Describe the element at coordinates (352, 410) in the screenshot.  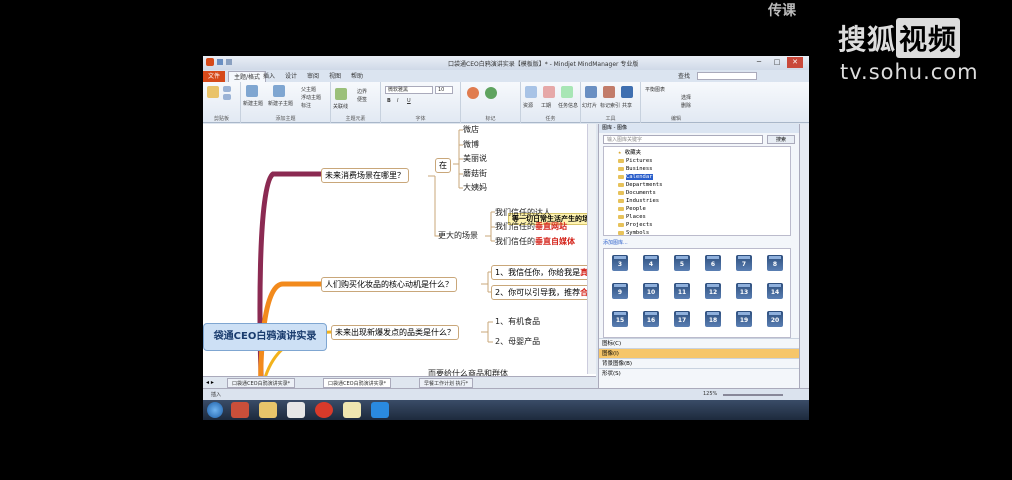
I see `notes-icon` at that location.